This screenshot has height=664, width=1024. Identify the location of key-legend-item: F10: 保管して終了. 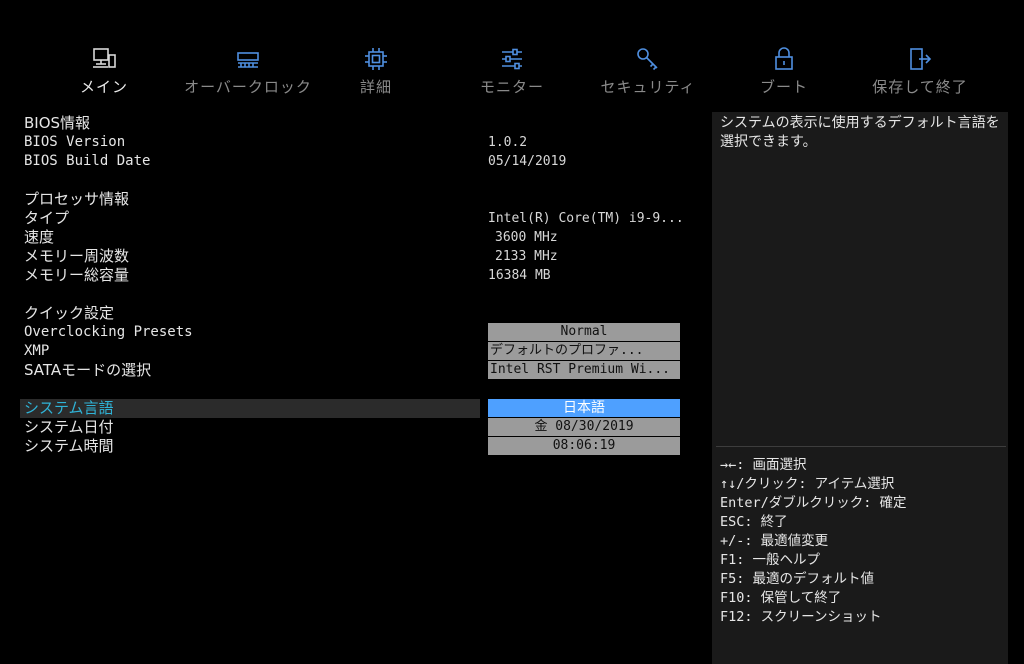
(781, 598).